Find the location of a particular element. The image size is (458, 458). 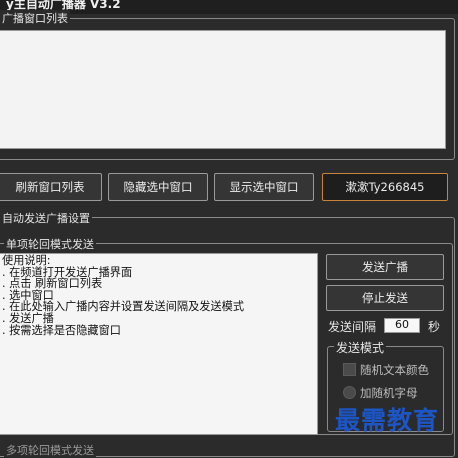

random-char-radio is located at coordinates (349, 392).